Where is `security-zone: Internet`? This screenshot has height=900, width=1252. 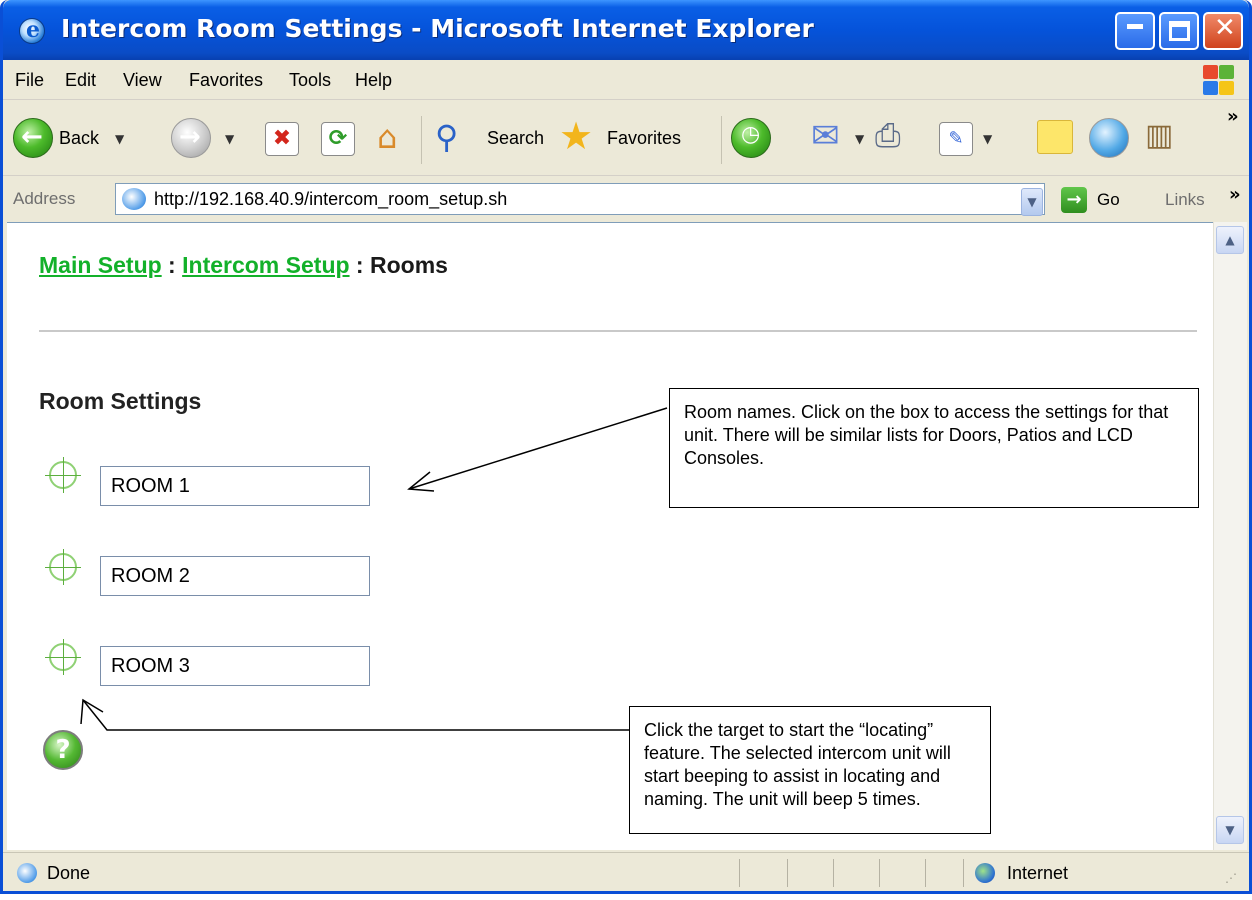 security-zone: Internet is located at coordinates (1038, 873).